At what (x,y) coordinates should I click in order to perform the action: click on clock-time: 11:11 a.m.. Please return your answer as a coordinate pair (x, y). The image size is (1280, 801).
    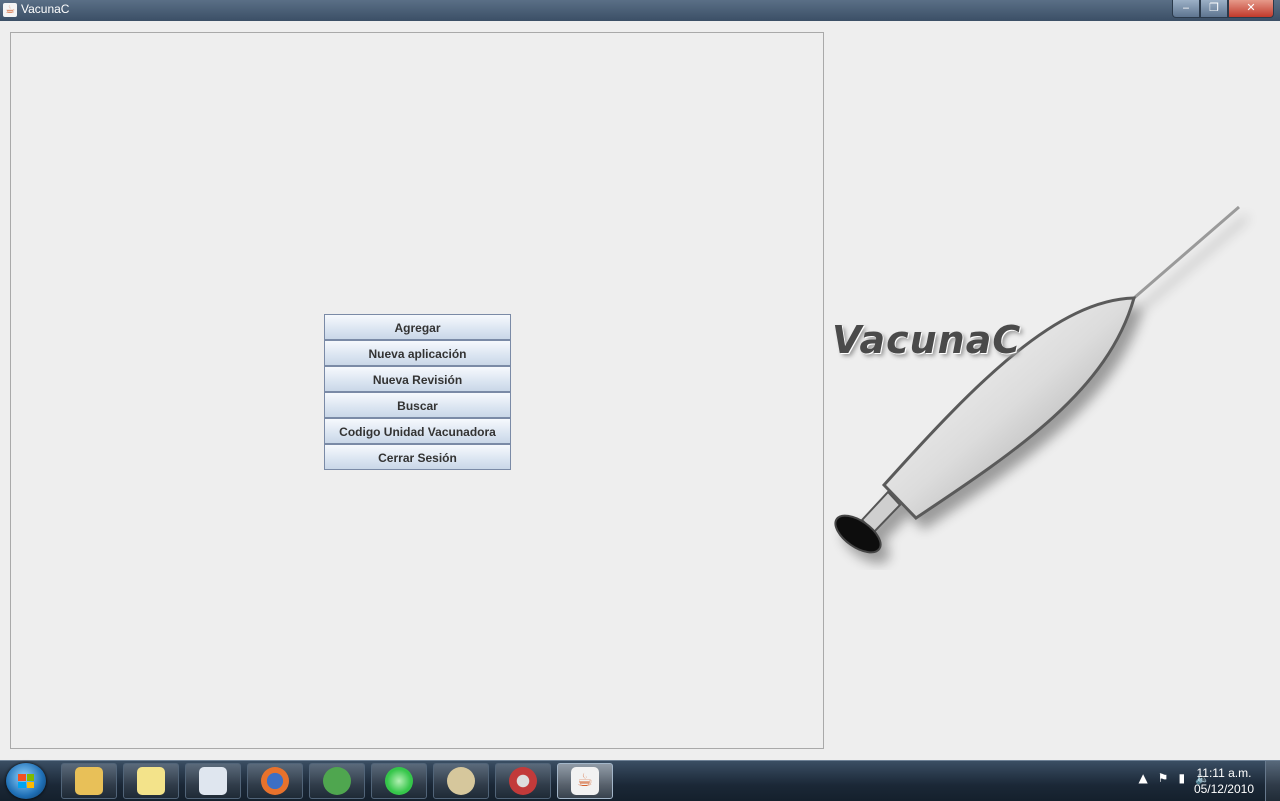
    Looking at the image, I should click on (1224, 773).